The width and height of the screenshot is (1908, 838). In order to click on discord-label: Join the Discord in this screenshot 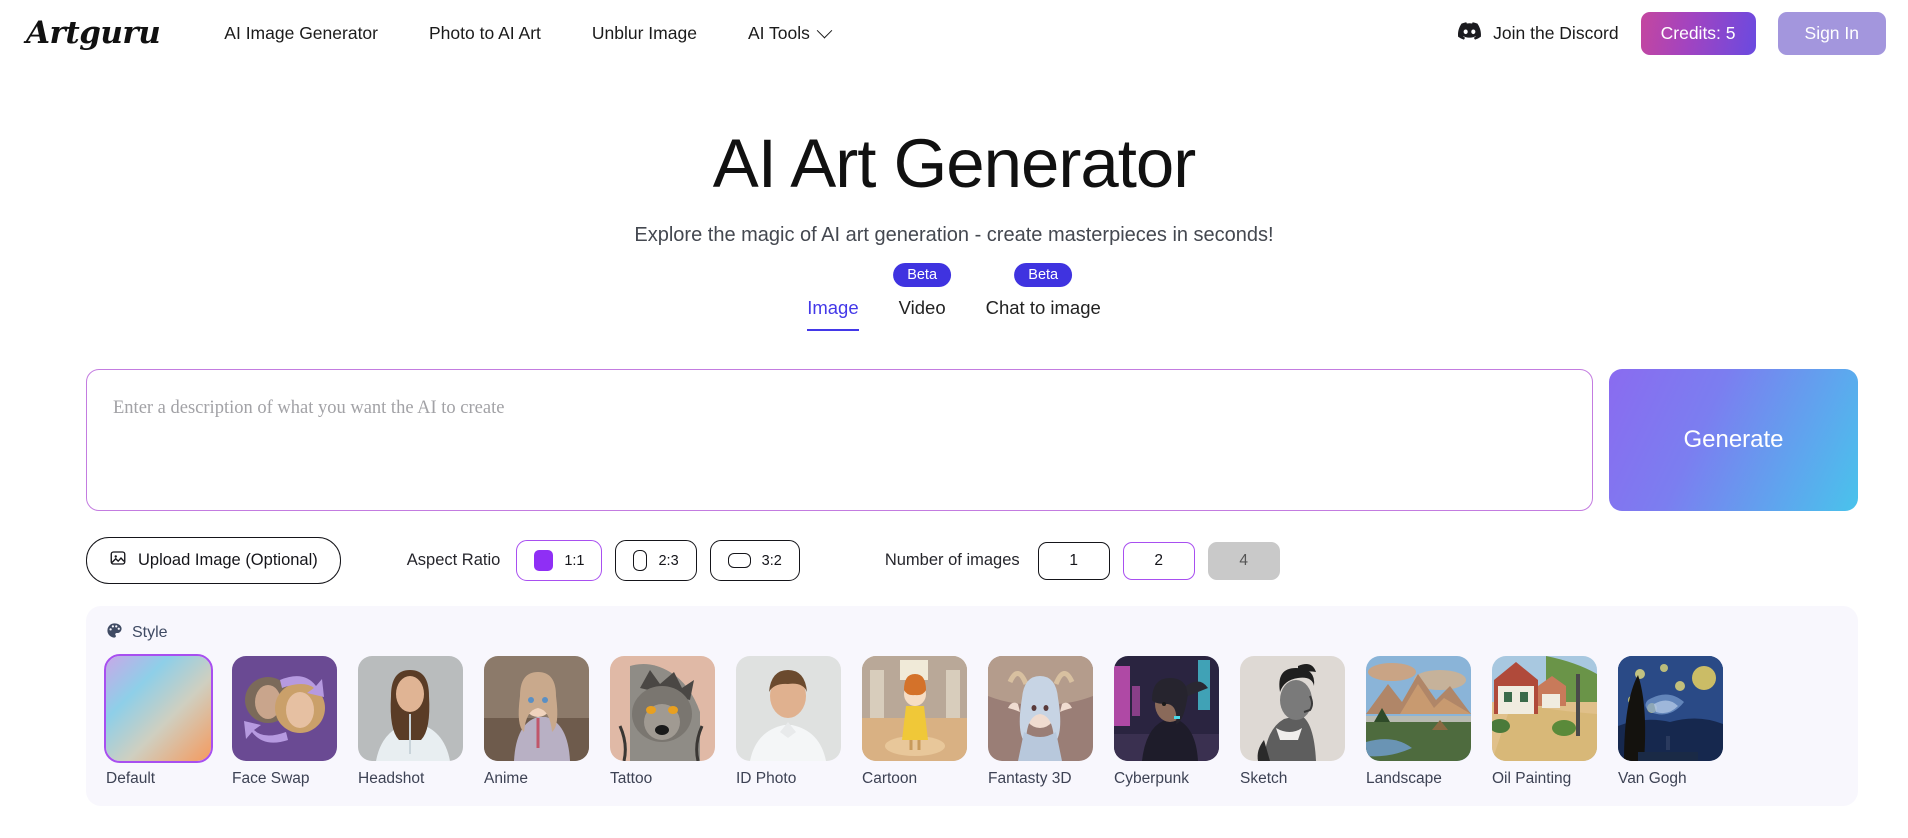, I will do `click(1556, 32)`.